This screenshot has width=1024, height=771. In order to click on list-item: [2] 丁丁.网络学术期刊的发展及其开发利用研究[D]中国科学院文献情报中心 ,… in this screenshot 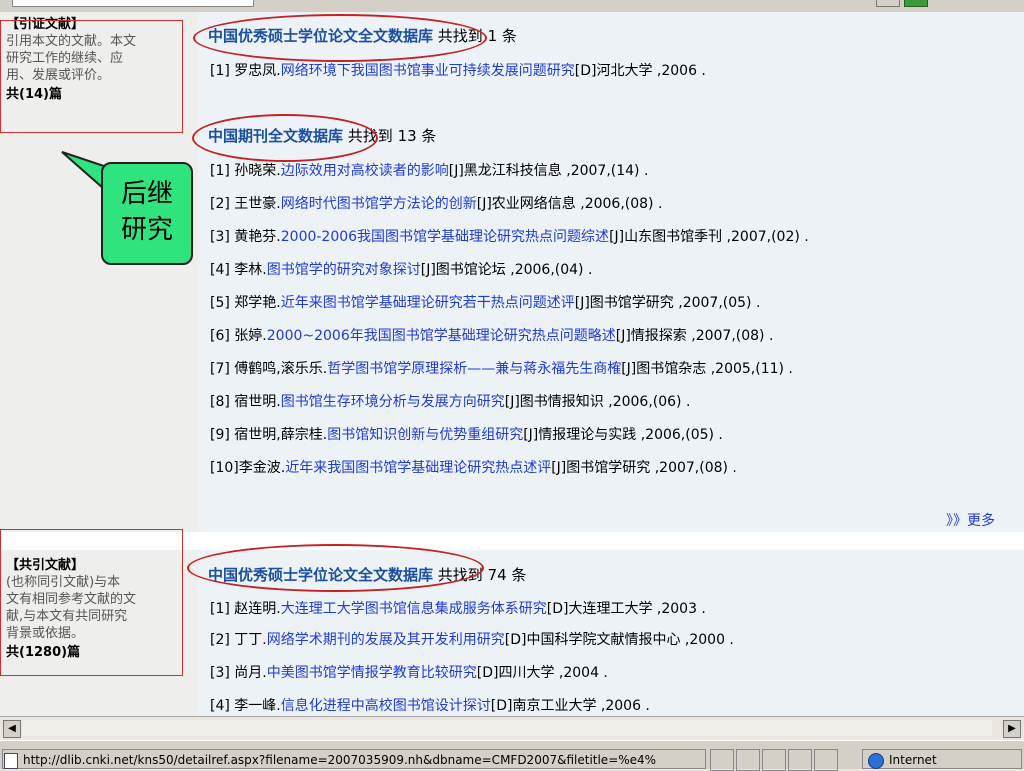, I will do `click(472, 639)`.